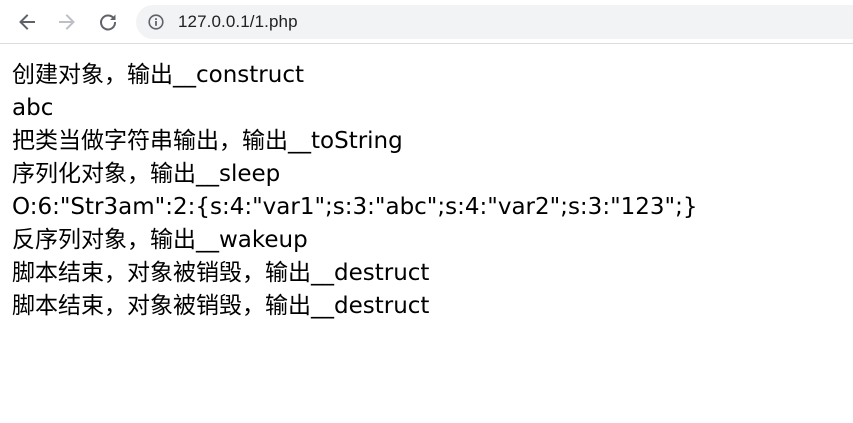  I want to click on address-bar: 127.0.0.1/1.php, so click(494, 22).